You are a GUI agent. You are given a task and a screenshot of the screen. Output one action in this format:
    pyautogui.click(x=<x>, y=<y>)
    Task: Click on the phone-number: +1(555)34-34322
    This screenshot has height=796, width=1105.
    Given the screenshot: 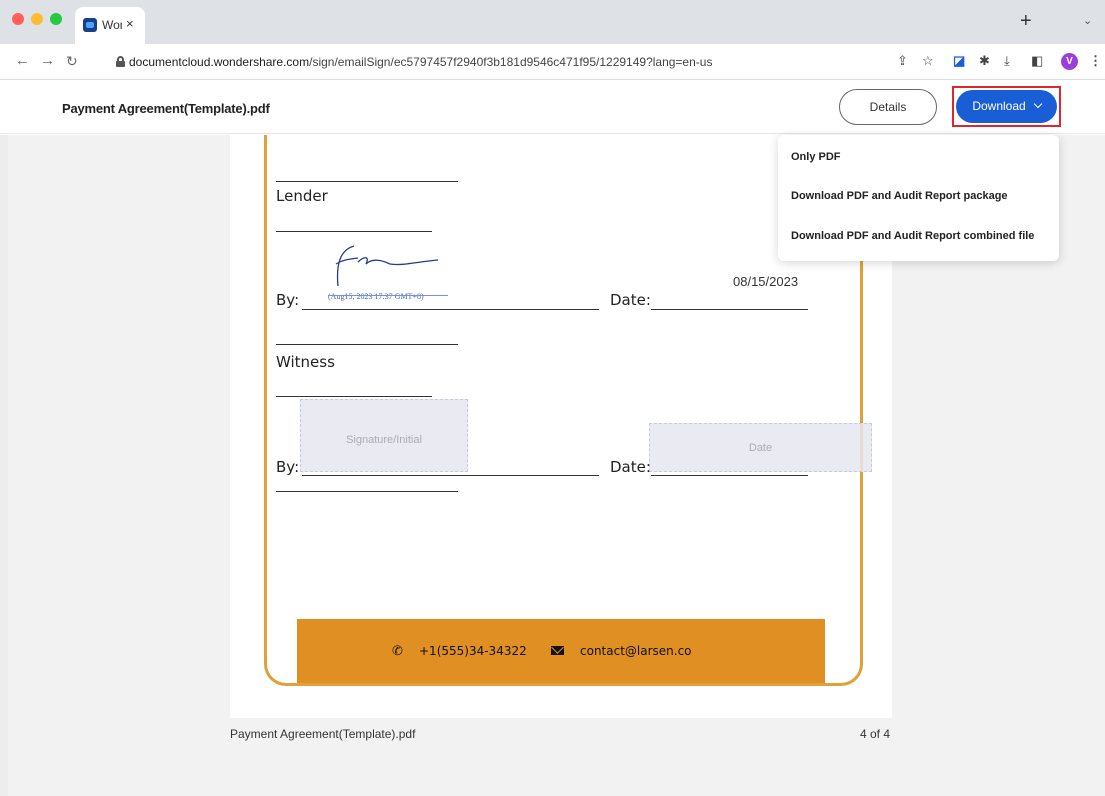 What is the action you would take?
    pyautogui.click(x=473, y=651)
    